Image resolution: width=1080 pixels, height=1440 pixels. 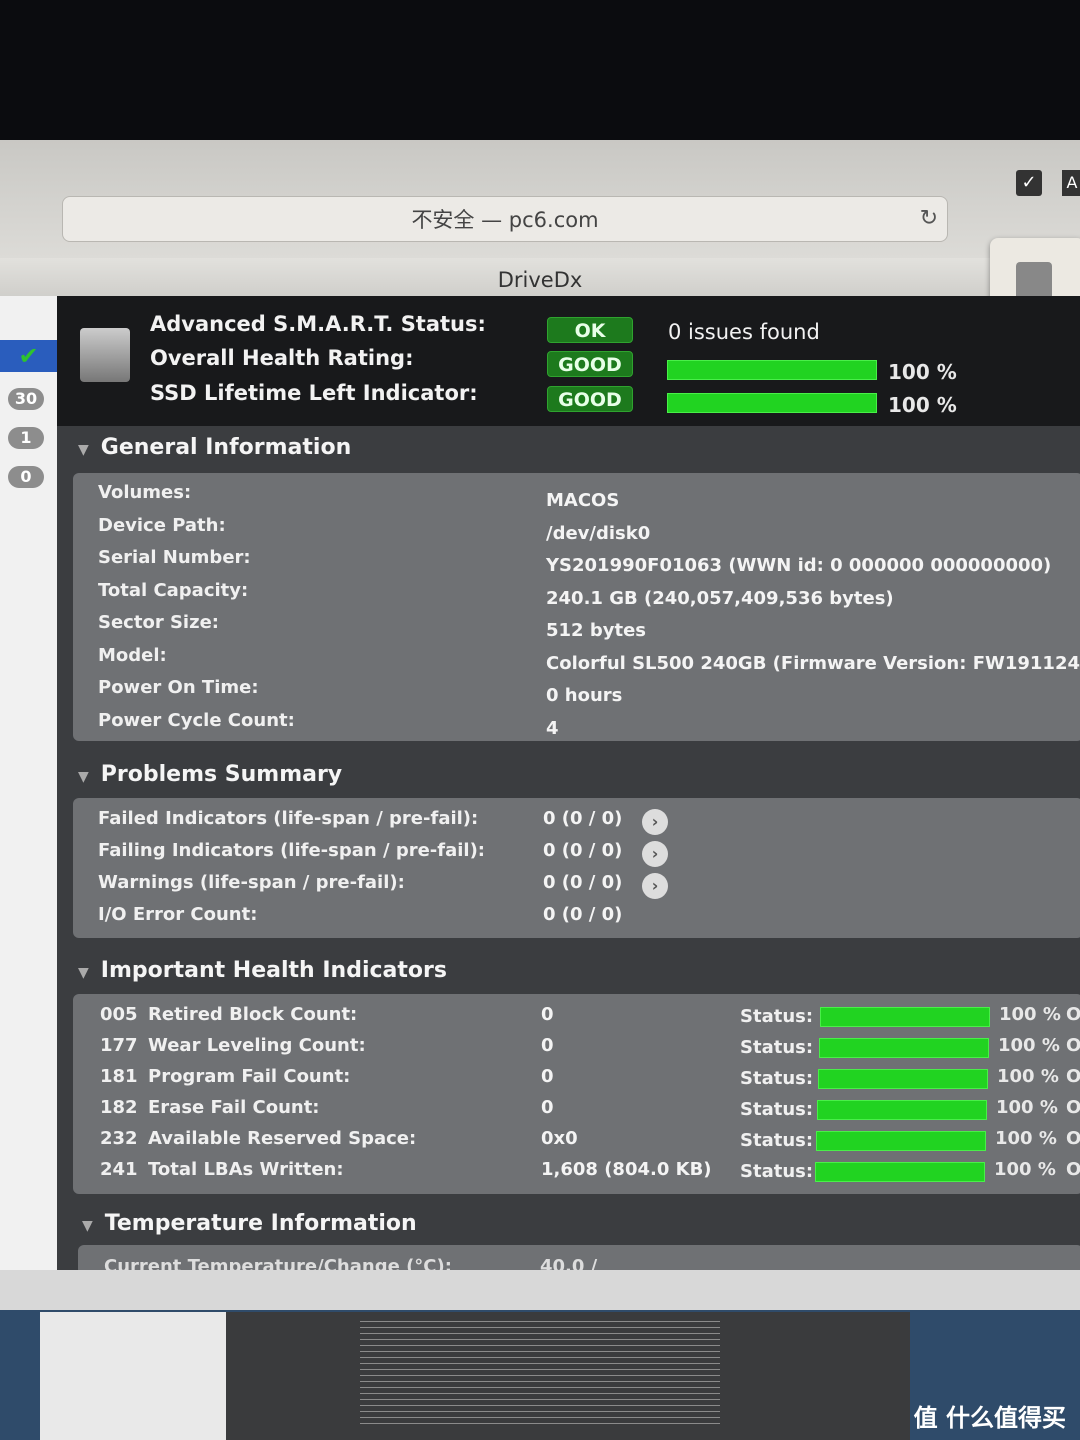 I want to click on info-value: /dev/disk0, so click(x=598, y=533).